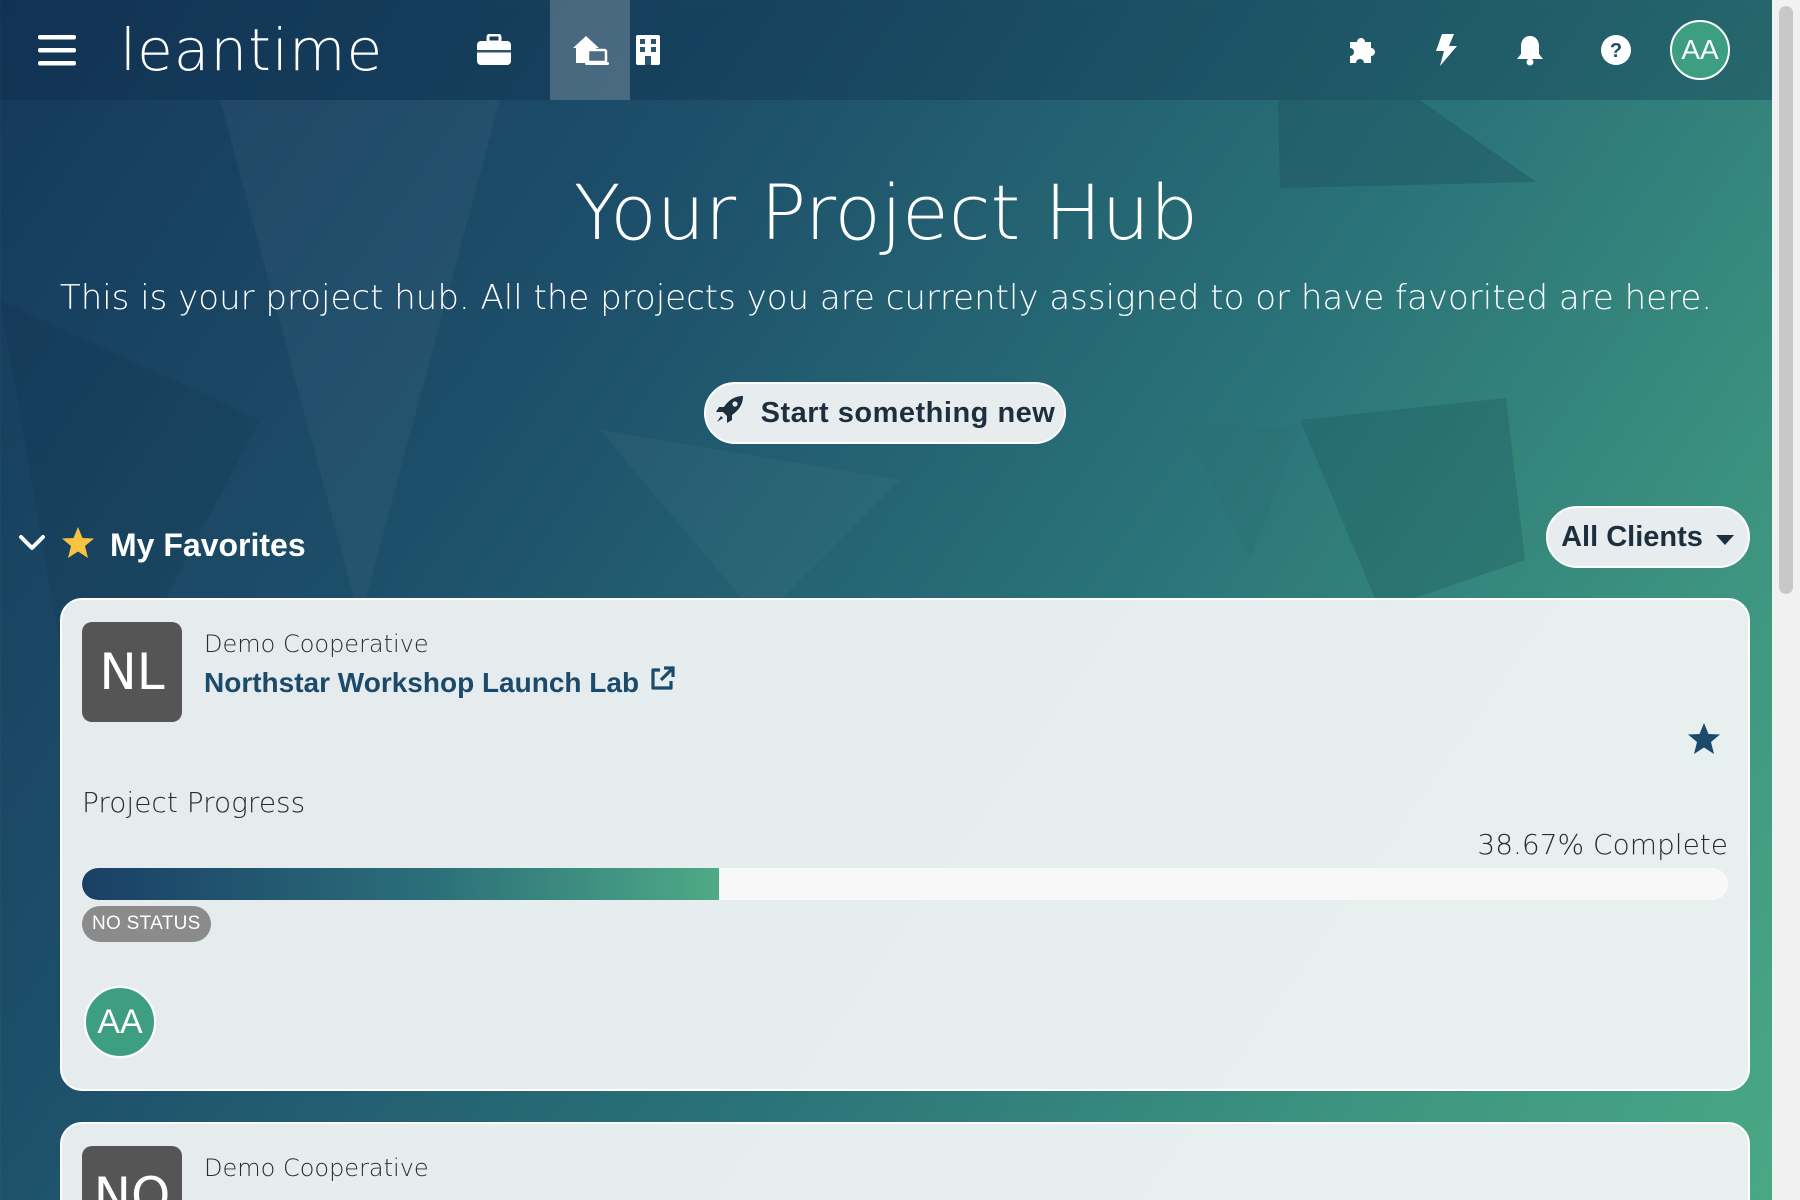 The width and height of the screenshot is (1800, 1200). Describe the element at coordinates (120, 1022) in the screenshot. I see `member-avatar: AA` at that location.